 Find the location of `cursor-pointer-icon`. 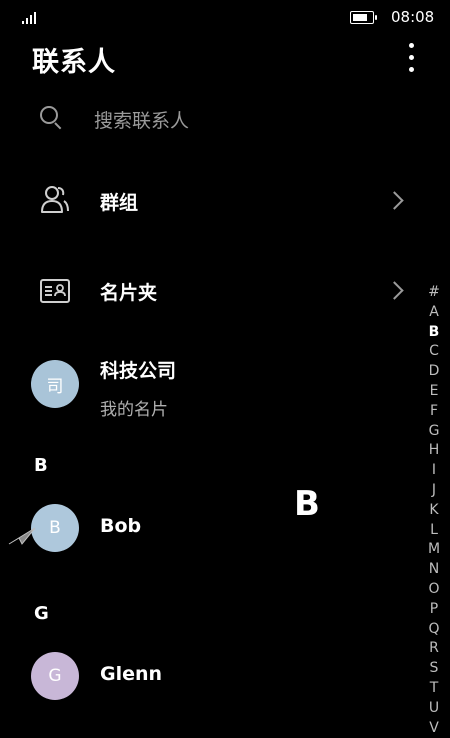

cursor-pointer-icon is located at coordinates (22, 536).